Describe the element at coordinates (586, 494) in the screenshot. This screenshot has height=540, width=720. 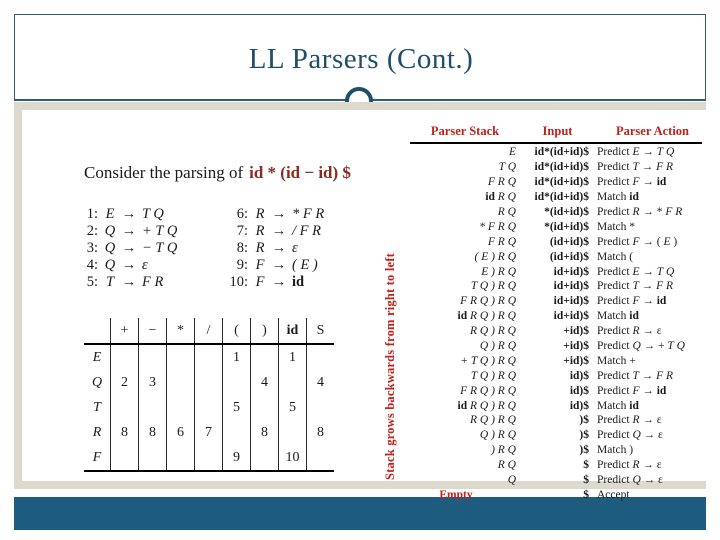
I see `trace-input-cell: $` at that location.